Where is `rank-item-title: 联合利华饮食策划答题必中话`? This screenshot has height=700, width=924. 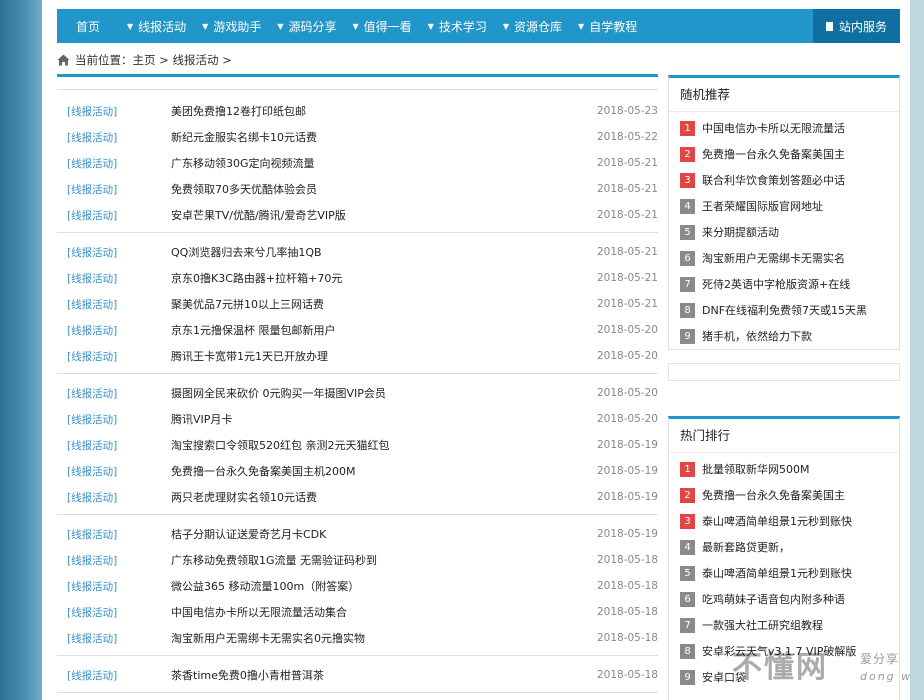 rank-item-title: 联合利华饮食策划答题必中话 is located at coordinates (773, 180).